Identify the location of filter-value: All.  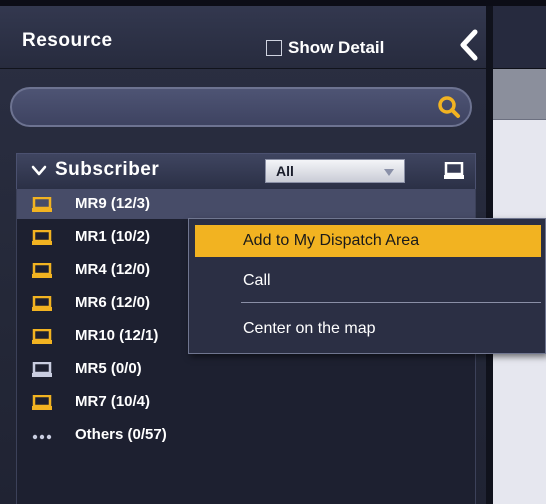
(285, 171).